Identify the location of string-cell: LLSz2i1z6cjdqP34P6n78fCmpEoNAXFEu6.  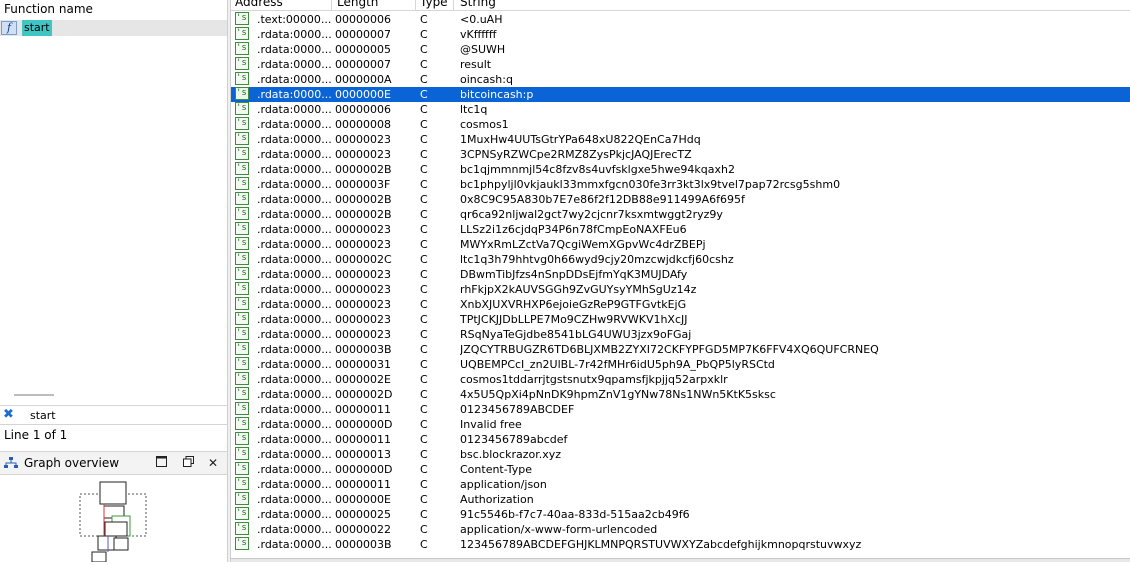
(573, 229).